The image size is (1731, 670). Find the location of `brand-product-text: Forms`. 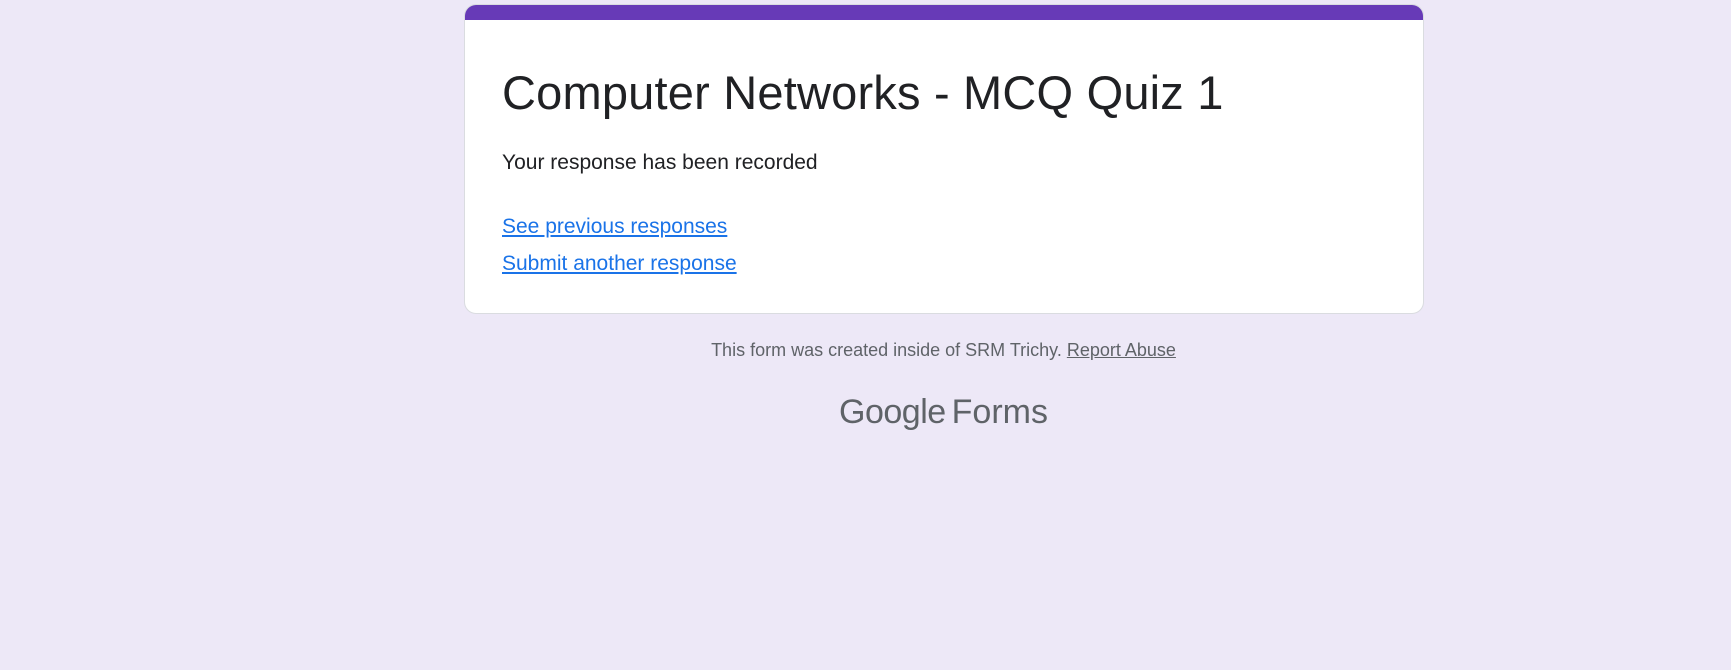

brand-product-text: Forms is located at coordinates (999, 412).